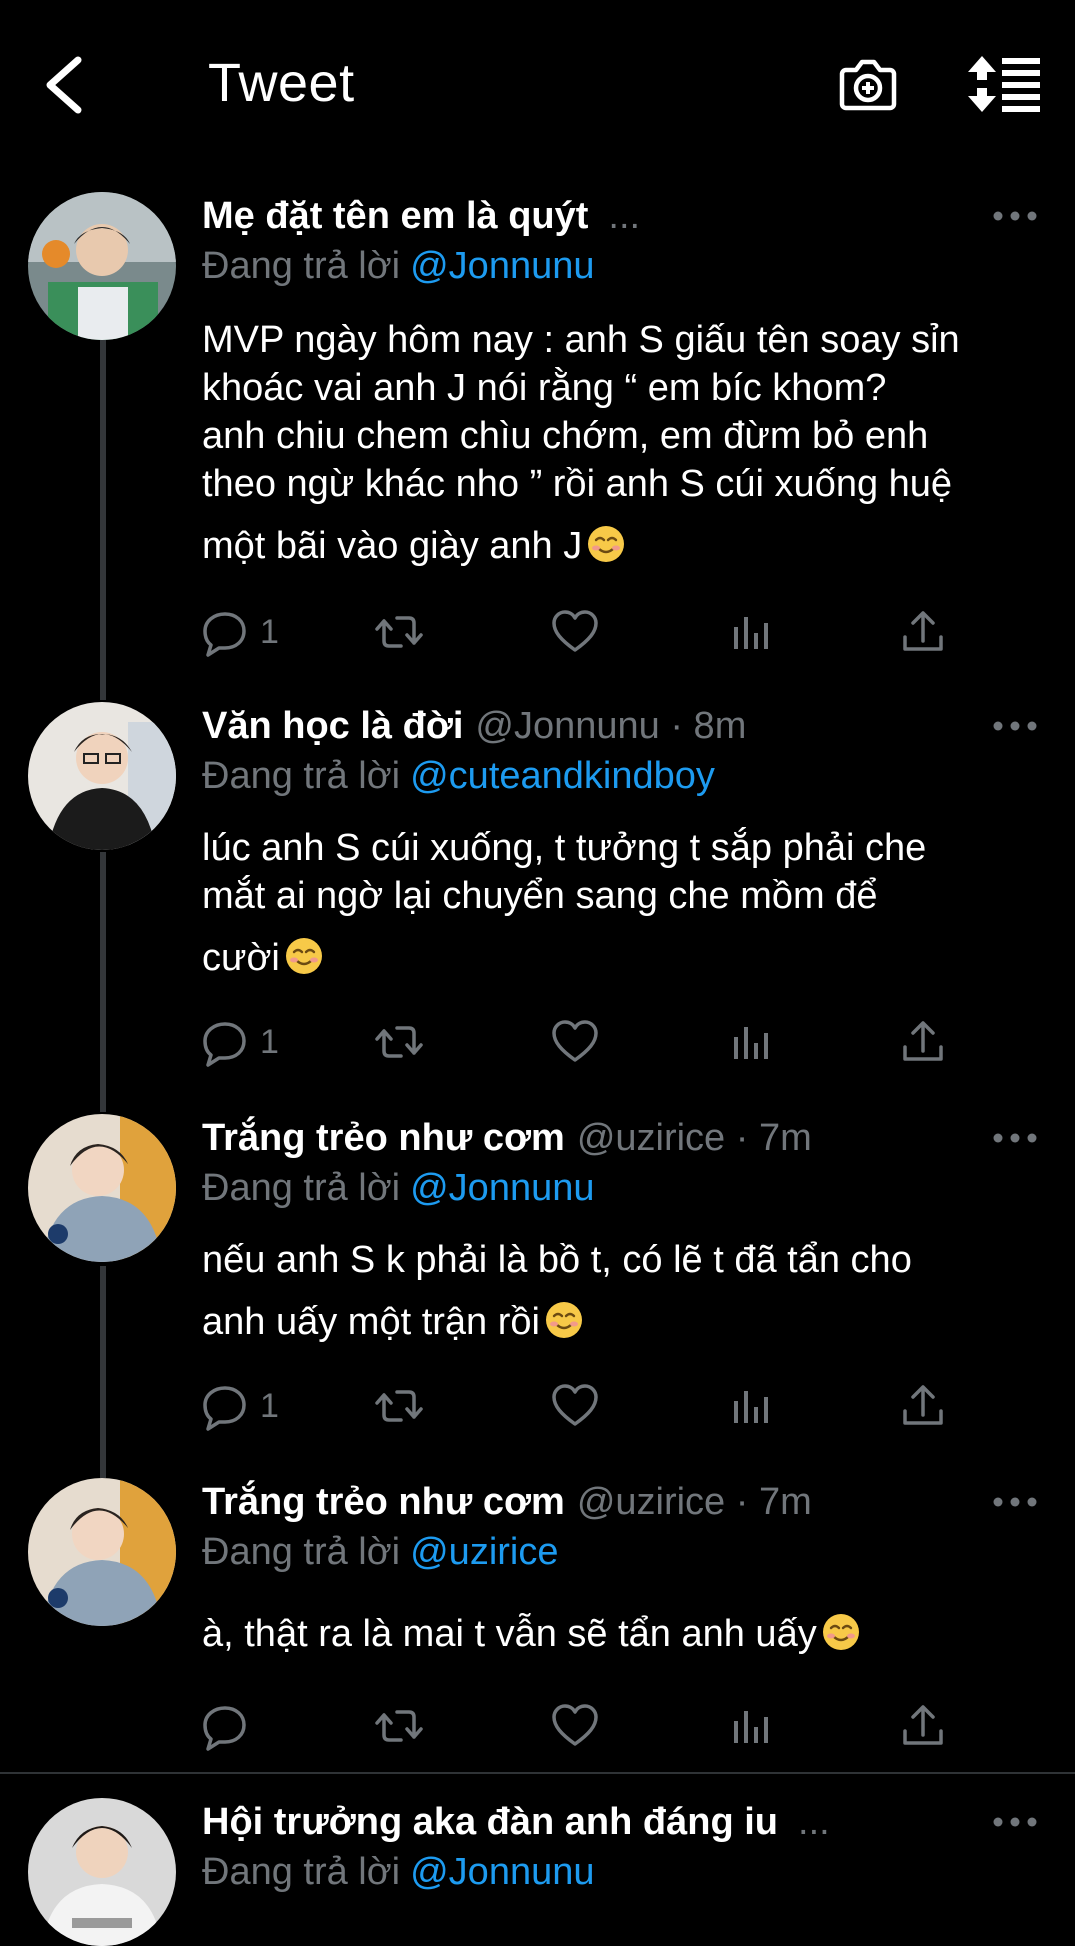 The image size is (1075, 1946). I want to click on reply-button, so click(250, 1726).